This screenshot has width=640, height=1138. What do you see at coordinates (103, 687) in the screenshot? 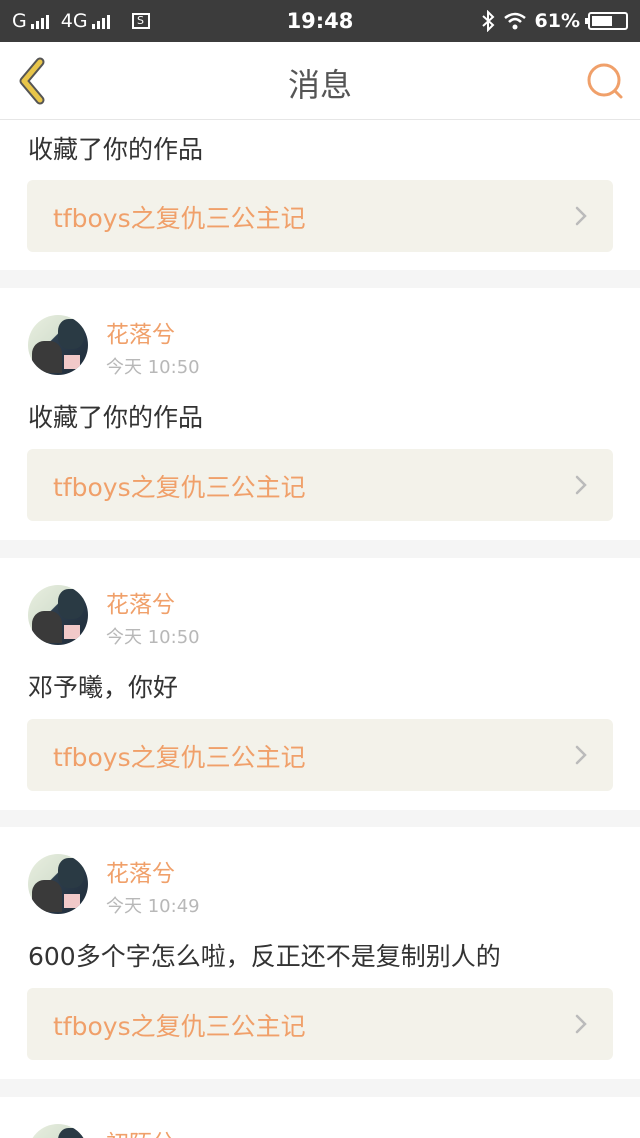
I see `message-text: 邓予曦，你好` at bounding box center [103, 687].